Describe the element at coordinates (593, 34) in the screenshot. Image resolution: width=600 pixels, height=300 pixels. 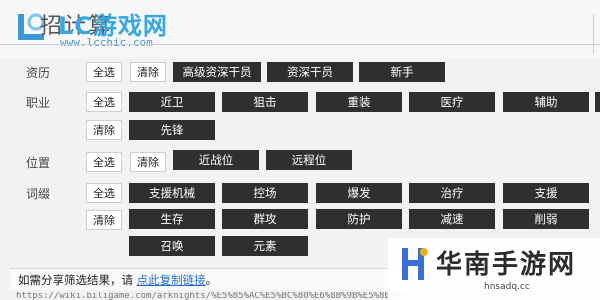
I see `right-divider` at that location.